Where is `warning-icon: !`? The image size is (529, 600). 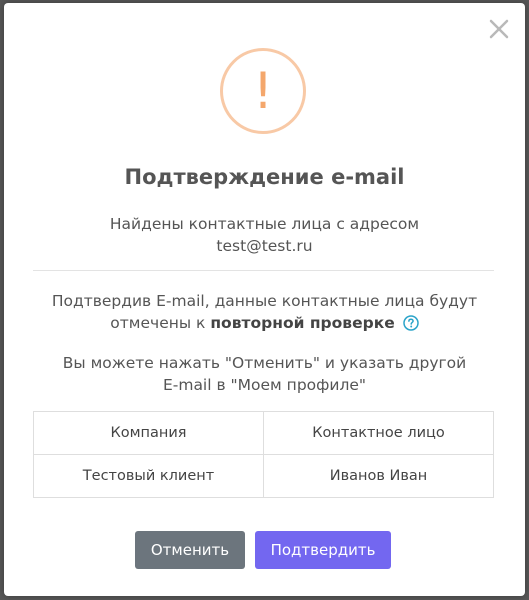
warning-icon: ! is located at coordinates (263, 91).